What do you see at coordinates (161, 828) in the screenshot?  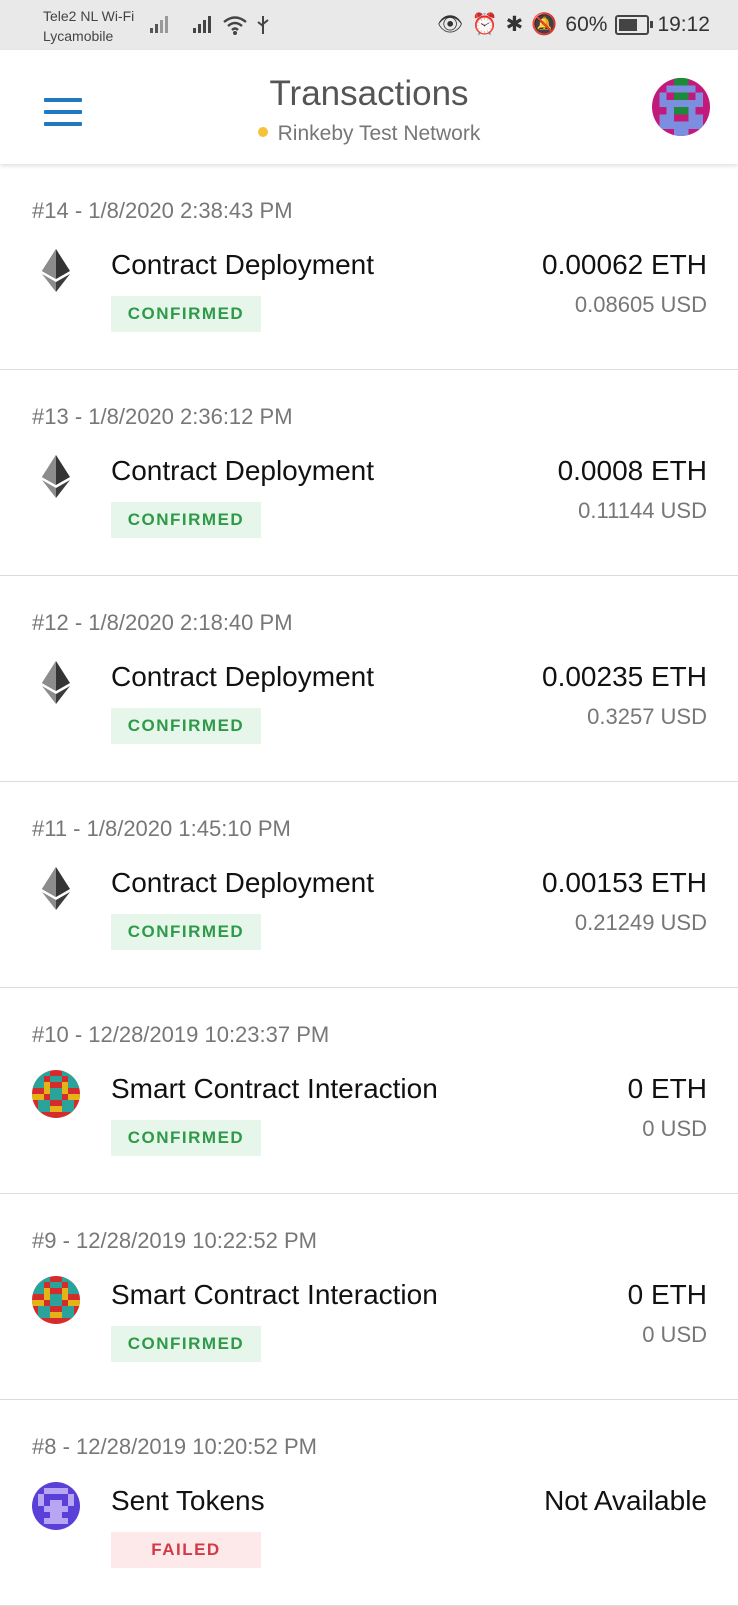 I see `transaction-header: #11 - 1/8/2020 1:45:10 PM` at bounding box center [161, 828].